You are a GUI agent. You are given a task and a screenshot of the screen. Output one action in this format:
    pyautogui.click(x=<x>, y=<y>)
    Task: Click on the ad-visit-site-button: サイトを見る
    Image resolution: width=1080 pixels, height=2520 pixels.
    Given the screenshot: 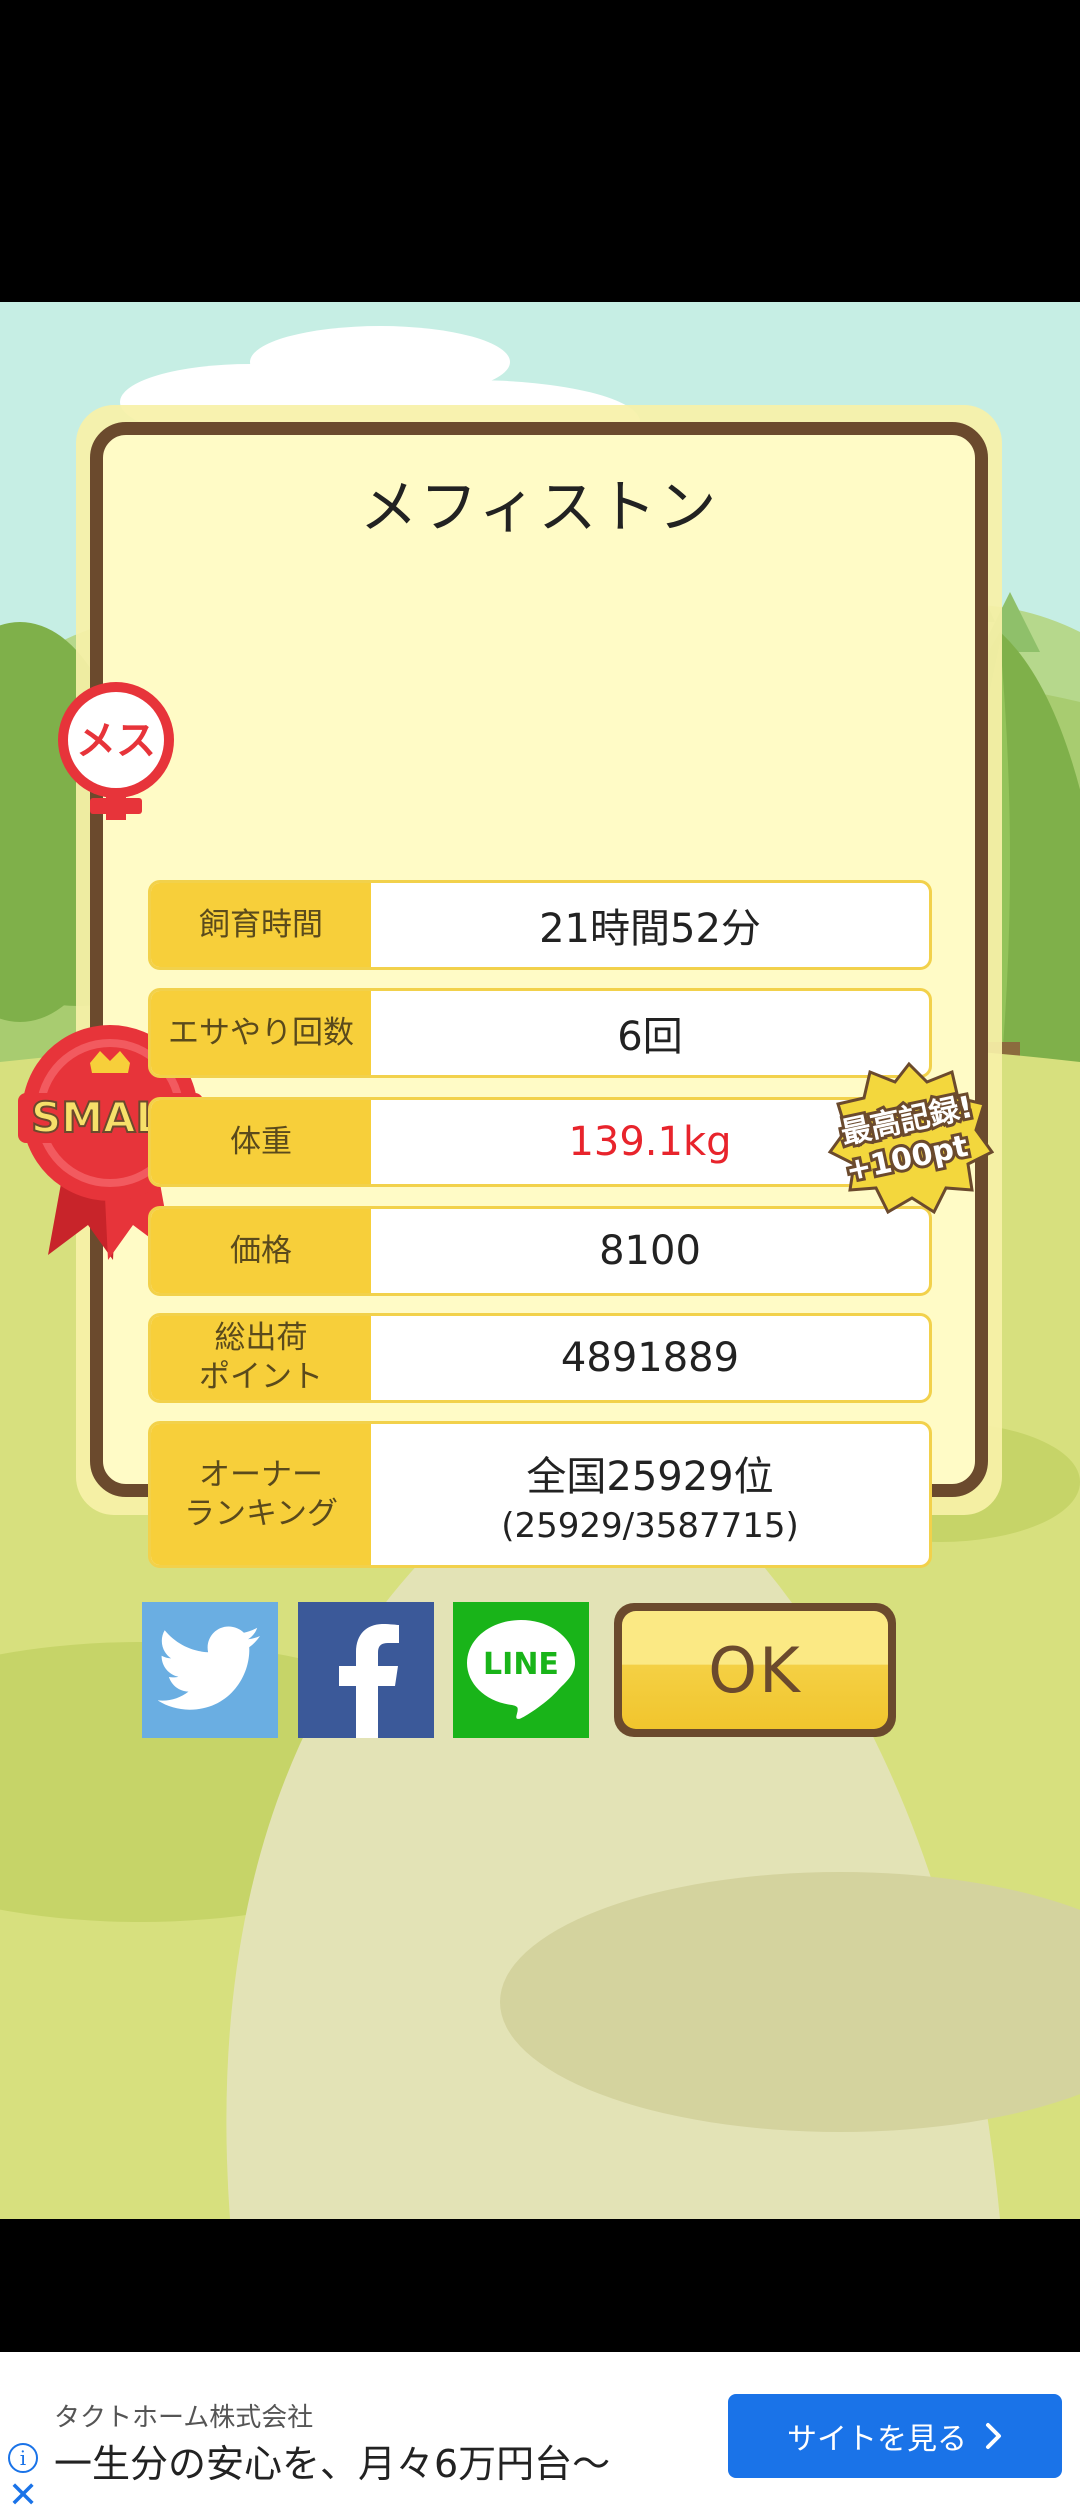 What is the action you would take?
    pyautogui.click(x=895, y=2436)
    